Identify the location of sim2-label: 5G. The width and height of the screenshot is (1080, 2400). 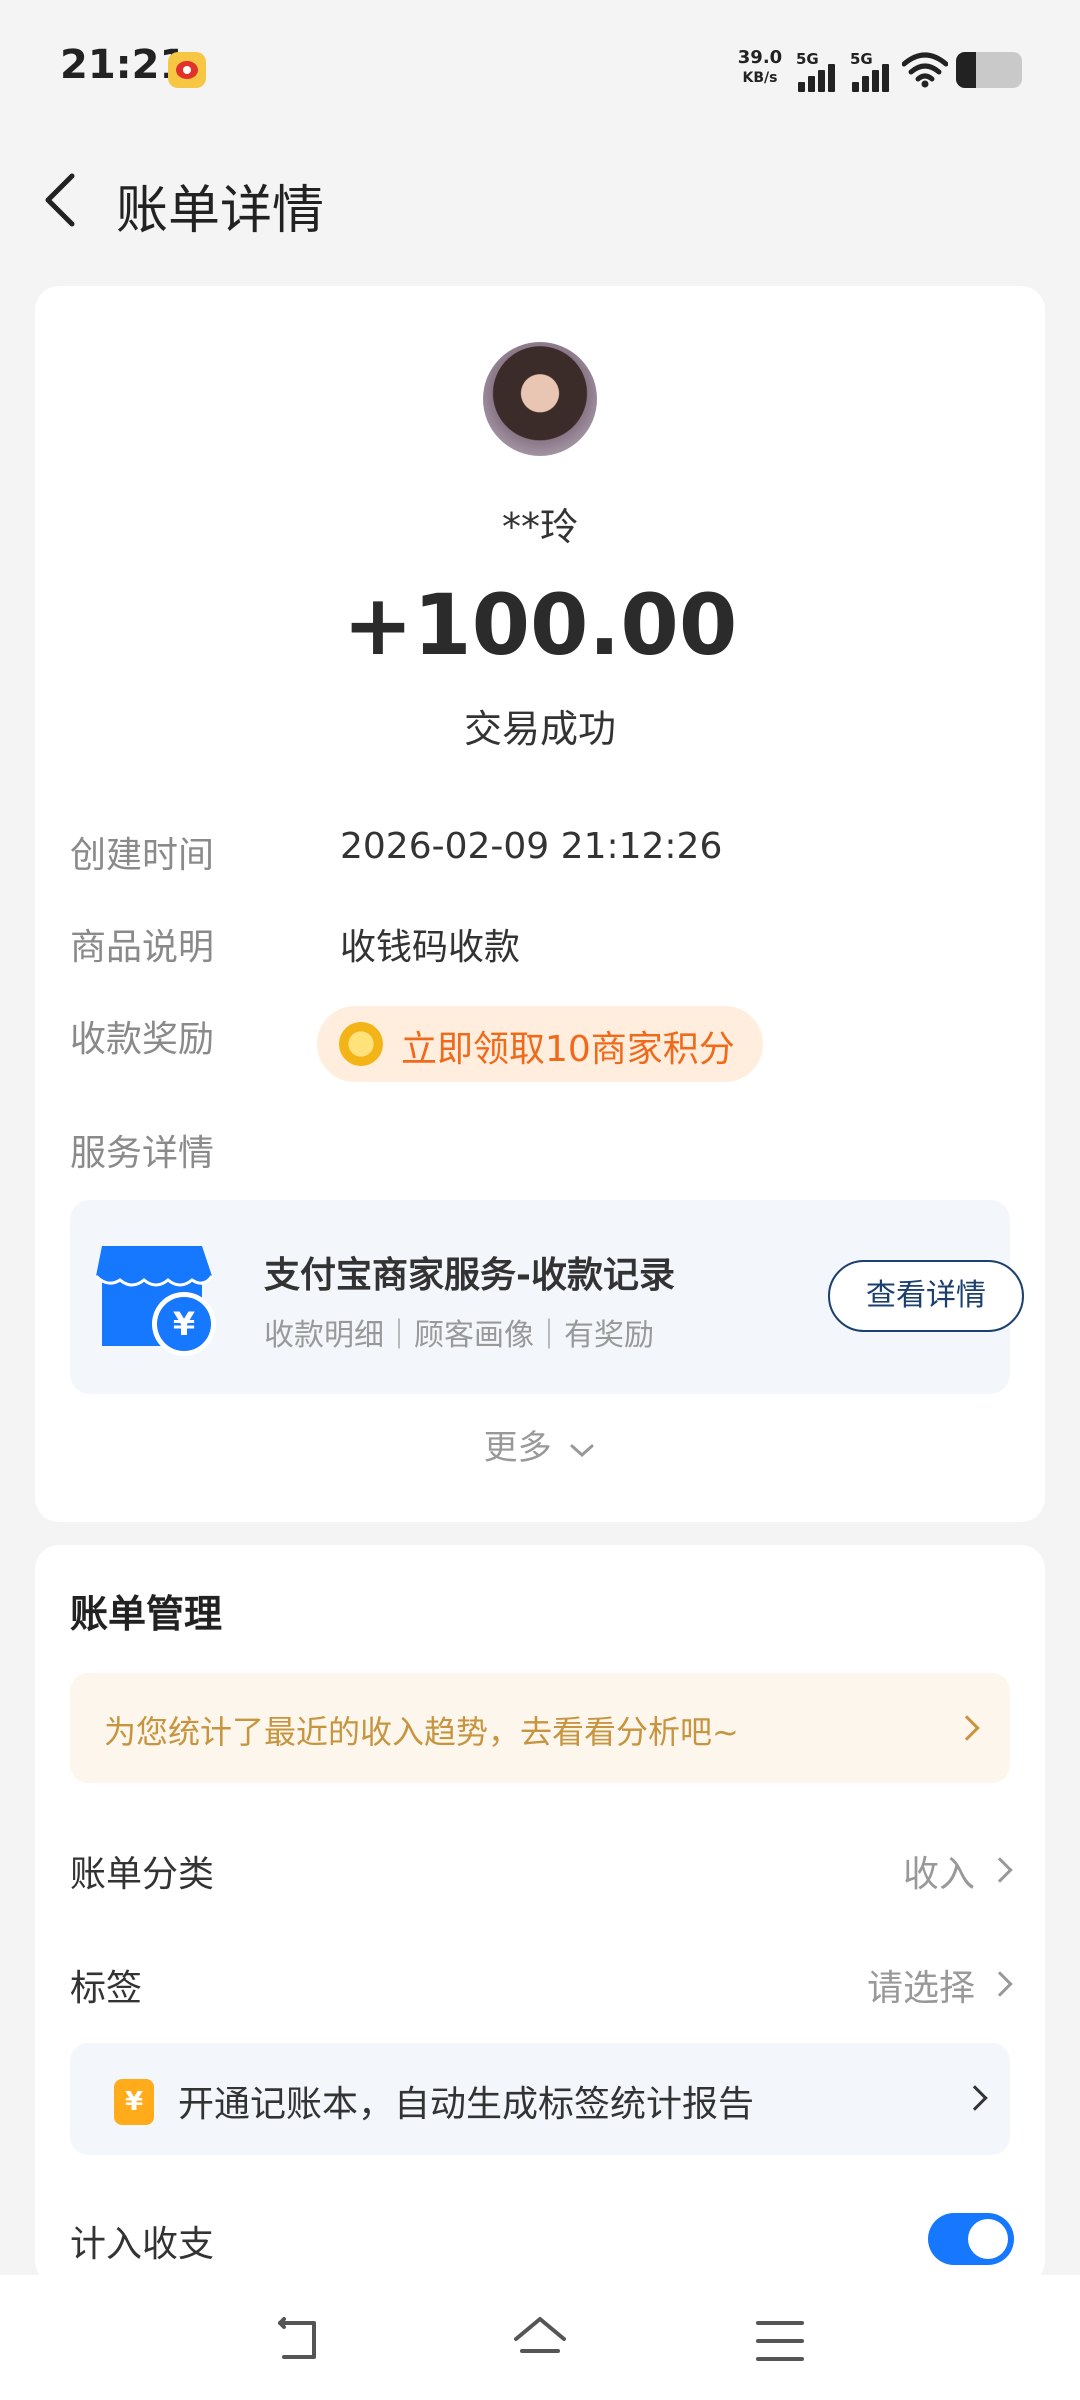
(861, 59).